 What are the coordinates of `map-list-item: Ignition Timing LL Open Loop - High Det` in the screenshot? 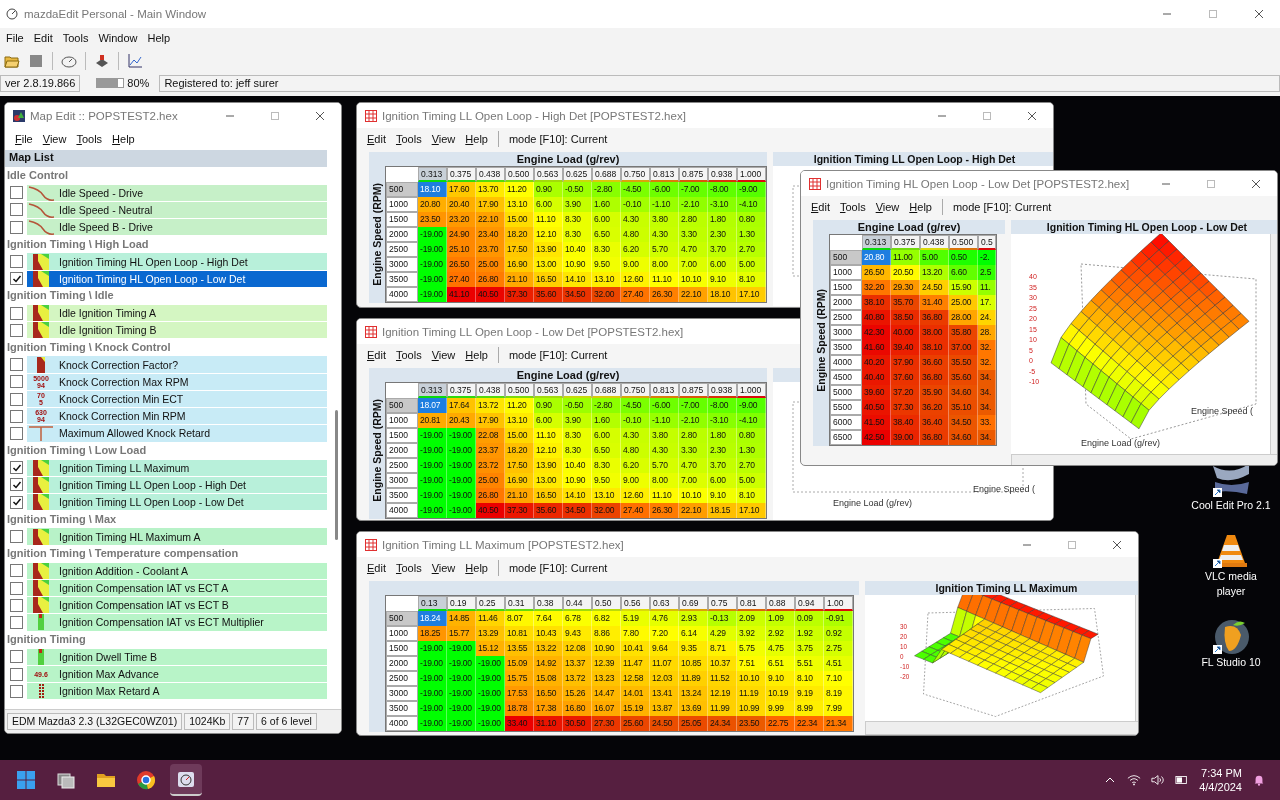 It's located at (177, 485).